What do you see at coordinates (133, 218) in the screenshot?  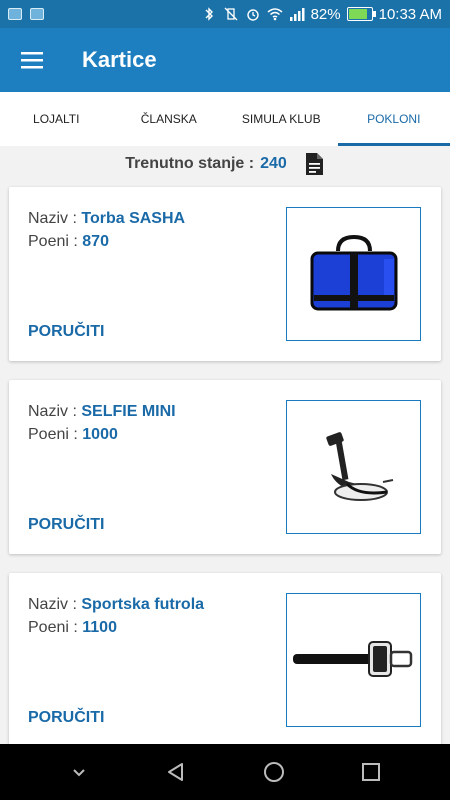 I see `gift-name: Torba SASHA` at bounding box center [133, 218].